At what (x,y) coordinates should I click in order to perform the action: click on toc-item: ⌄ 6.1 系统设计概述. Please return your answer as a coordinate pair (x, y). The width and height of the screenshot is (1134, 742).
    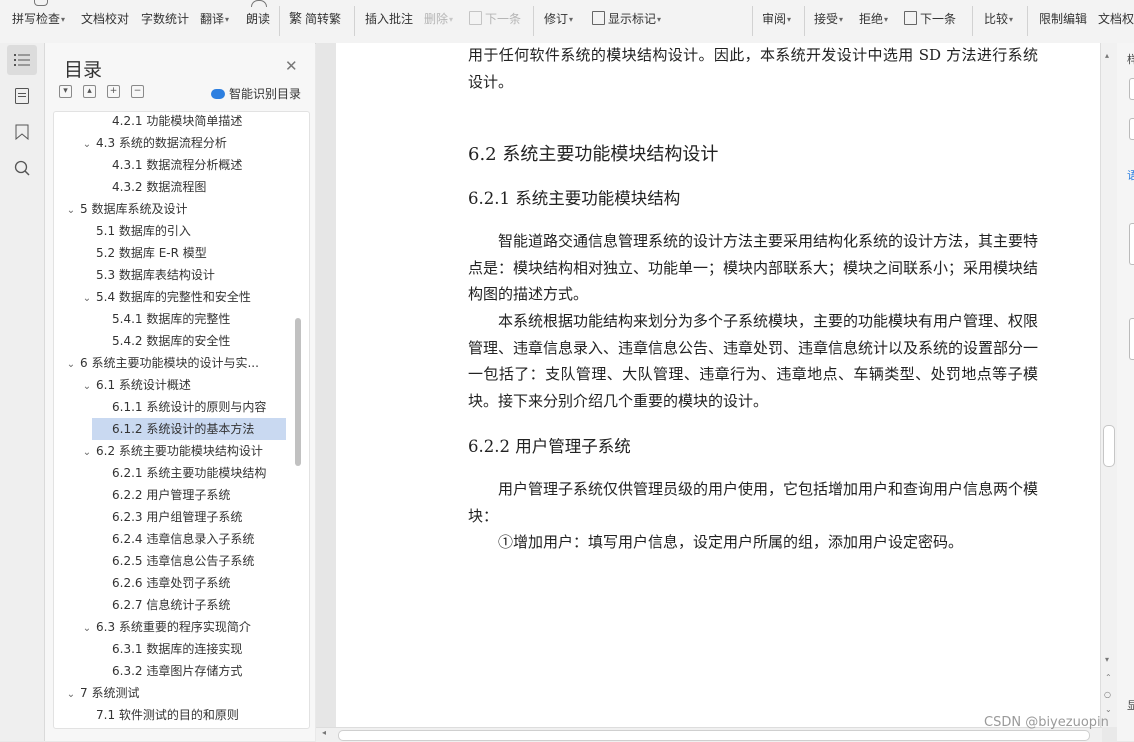
    Looking at the image, I should click on (170, 385).